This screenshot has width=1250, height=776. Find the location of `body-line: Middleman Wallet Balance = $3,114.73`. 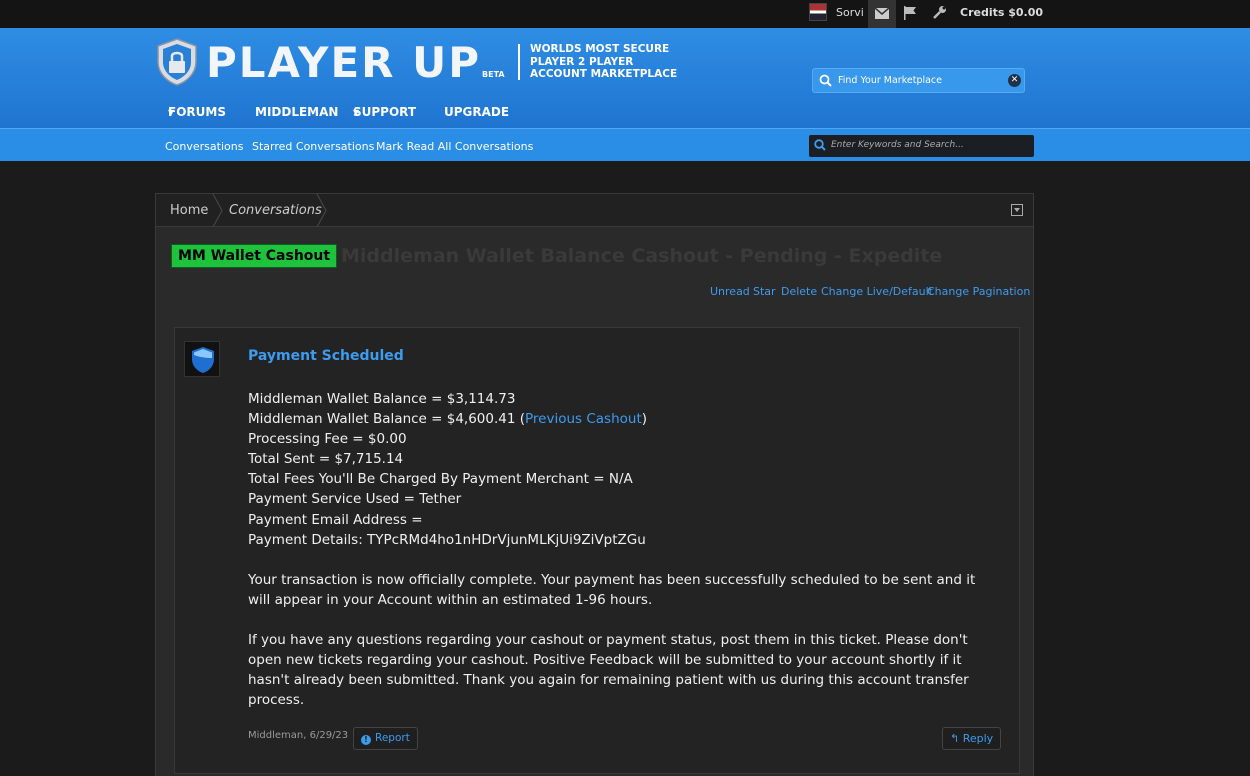

body-line: Middleman Wallet Balance = $3,114.73 is located at coordinates (382, 399).